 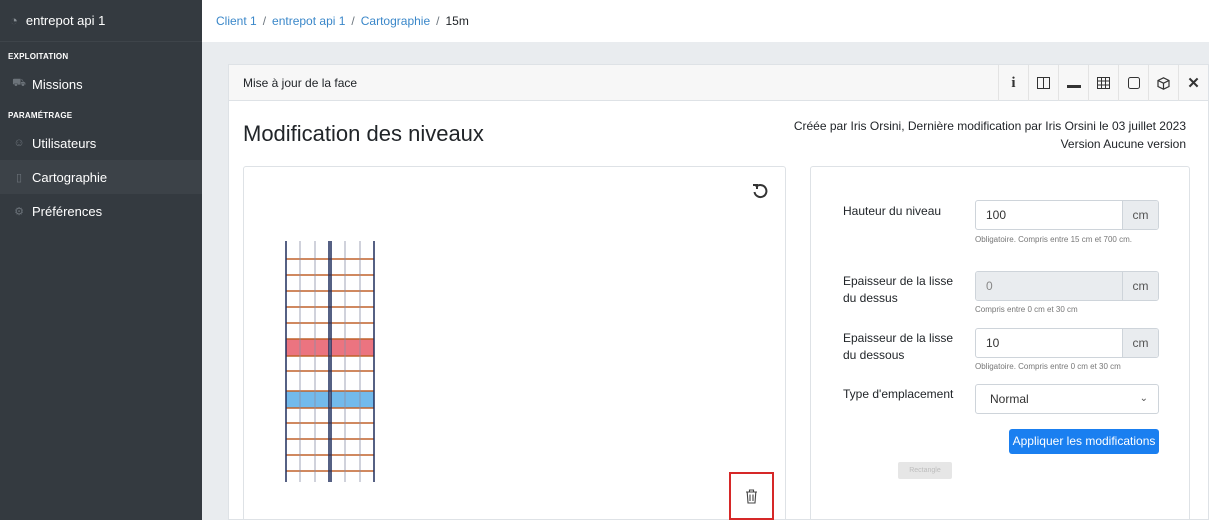 What do you see at coordinates (57, 84) in the screenshot?
I see `sidebar-item-label: Missions` at bounding box center [57, 84].